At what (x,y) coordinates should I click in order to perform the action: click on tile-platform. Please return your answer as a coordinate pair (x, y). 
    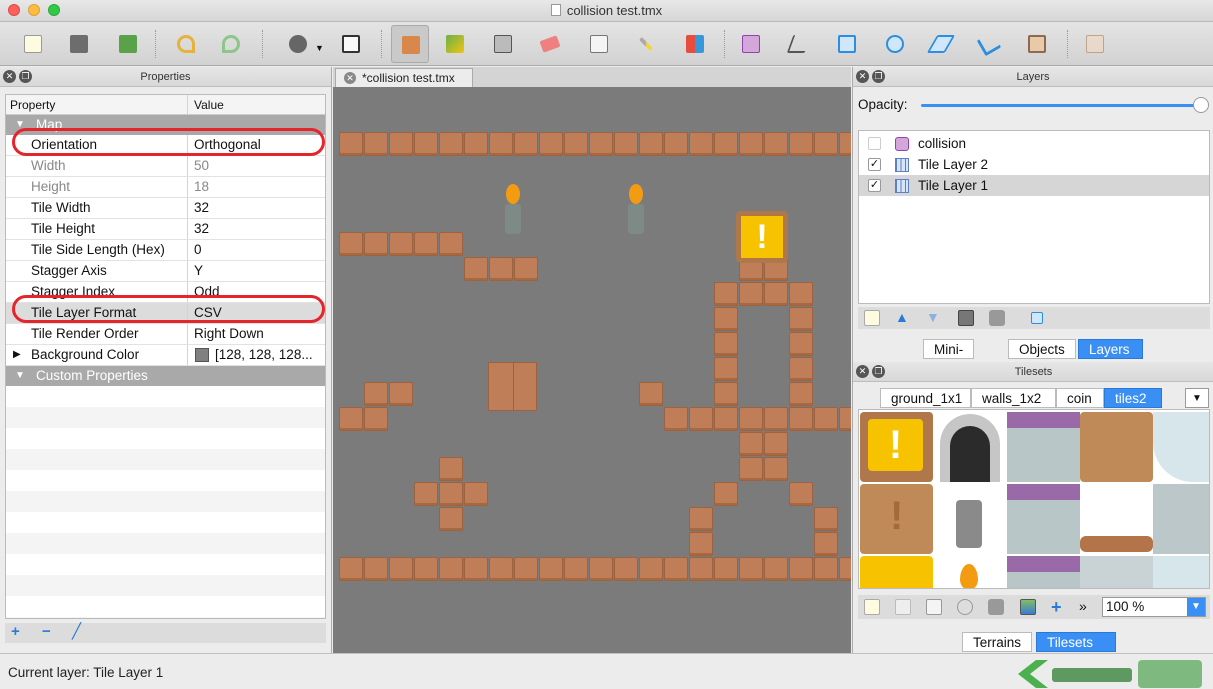
    Looking at the image, I should click on (1116, 519).